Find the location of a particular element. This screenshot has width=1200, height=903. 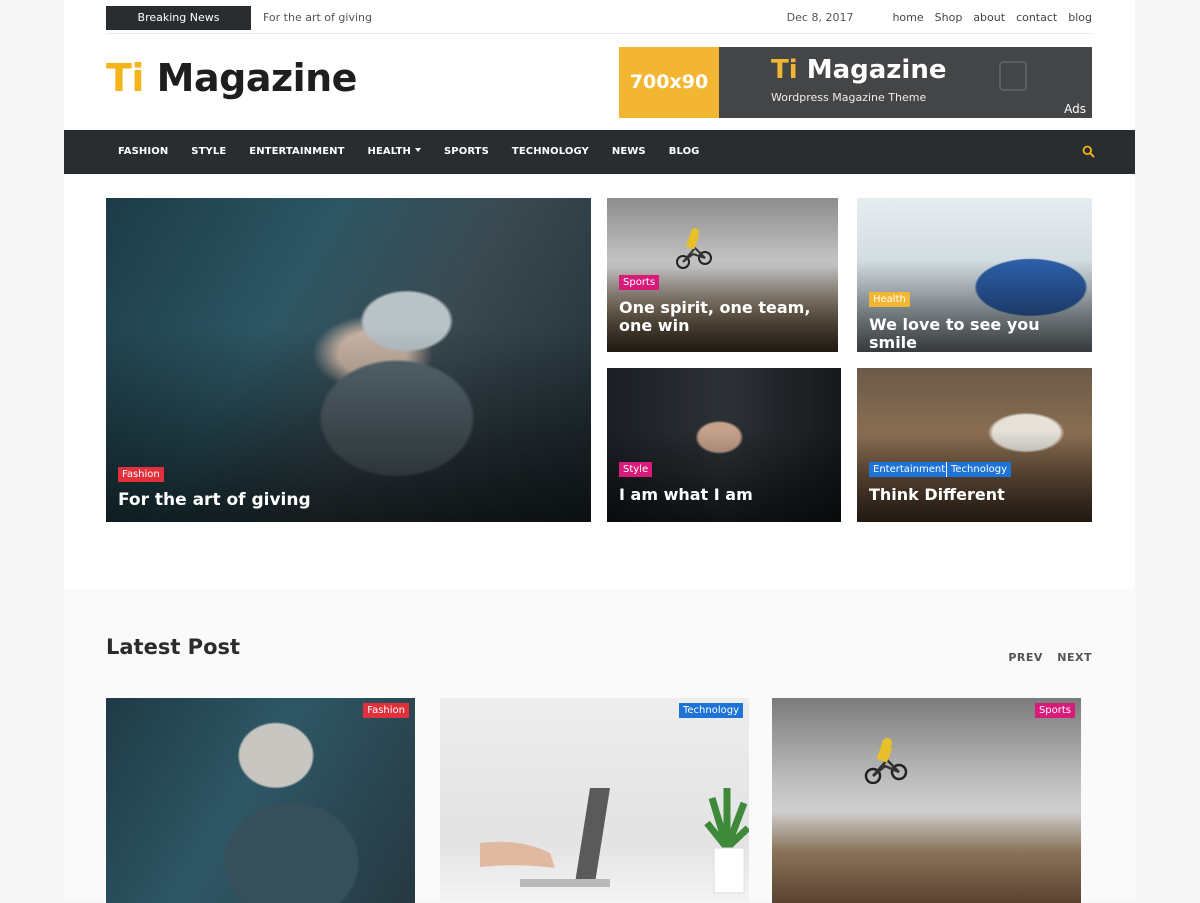

nav-item-news: NEWS is located at coordinates (629, 152).